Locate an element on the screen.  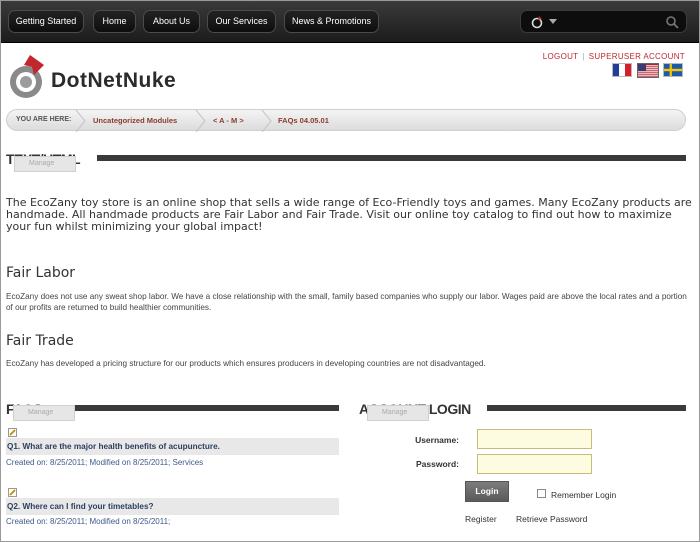
search-box is located at coordinates (603, 21).